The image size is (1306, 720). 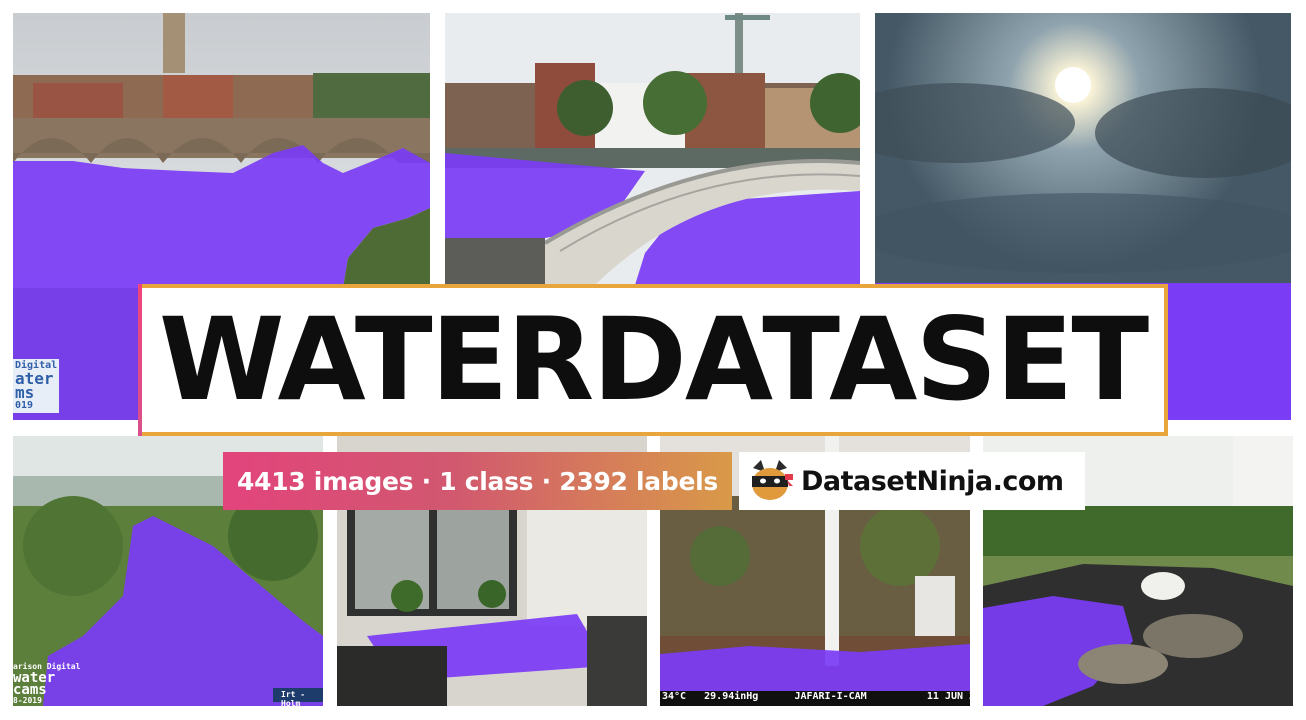 I want to click on brand-badge: DatasetNinja.com, so click(x=912, y=481).